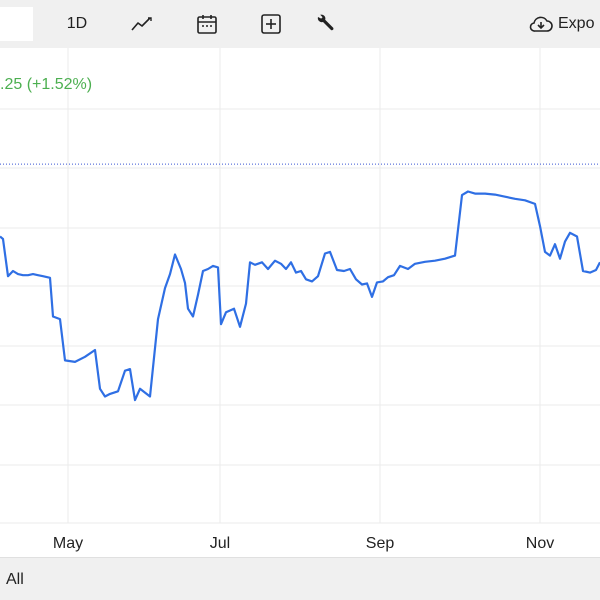 This screenshot has height=600, width=600. I want to click on x-tick-label: Sep, so click(380, 543).